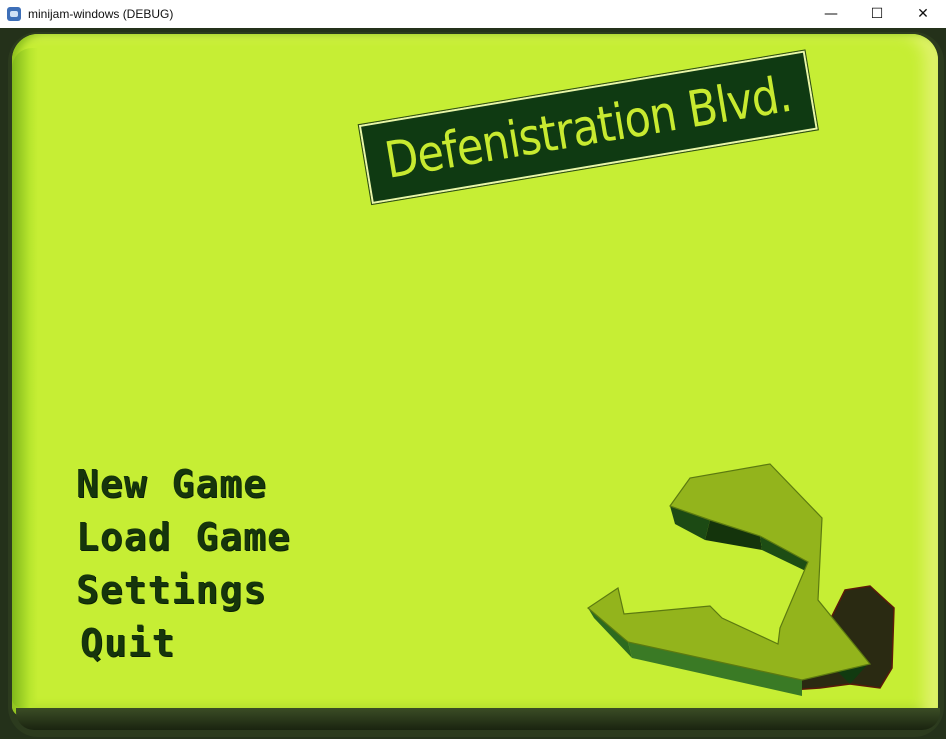 The width and height of the screenshot is (946, 739). I want to click on minimize-button: —, so click(831, 14).